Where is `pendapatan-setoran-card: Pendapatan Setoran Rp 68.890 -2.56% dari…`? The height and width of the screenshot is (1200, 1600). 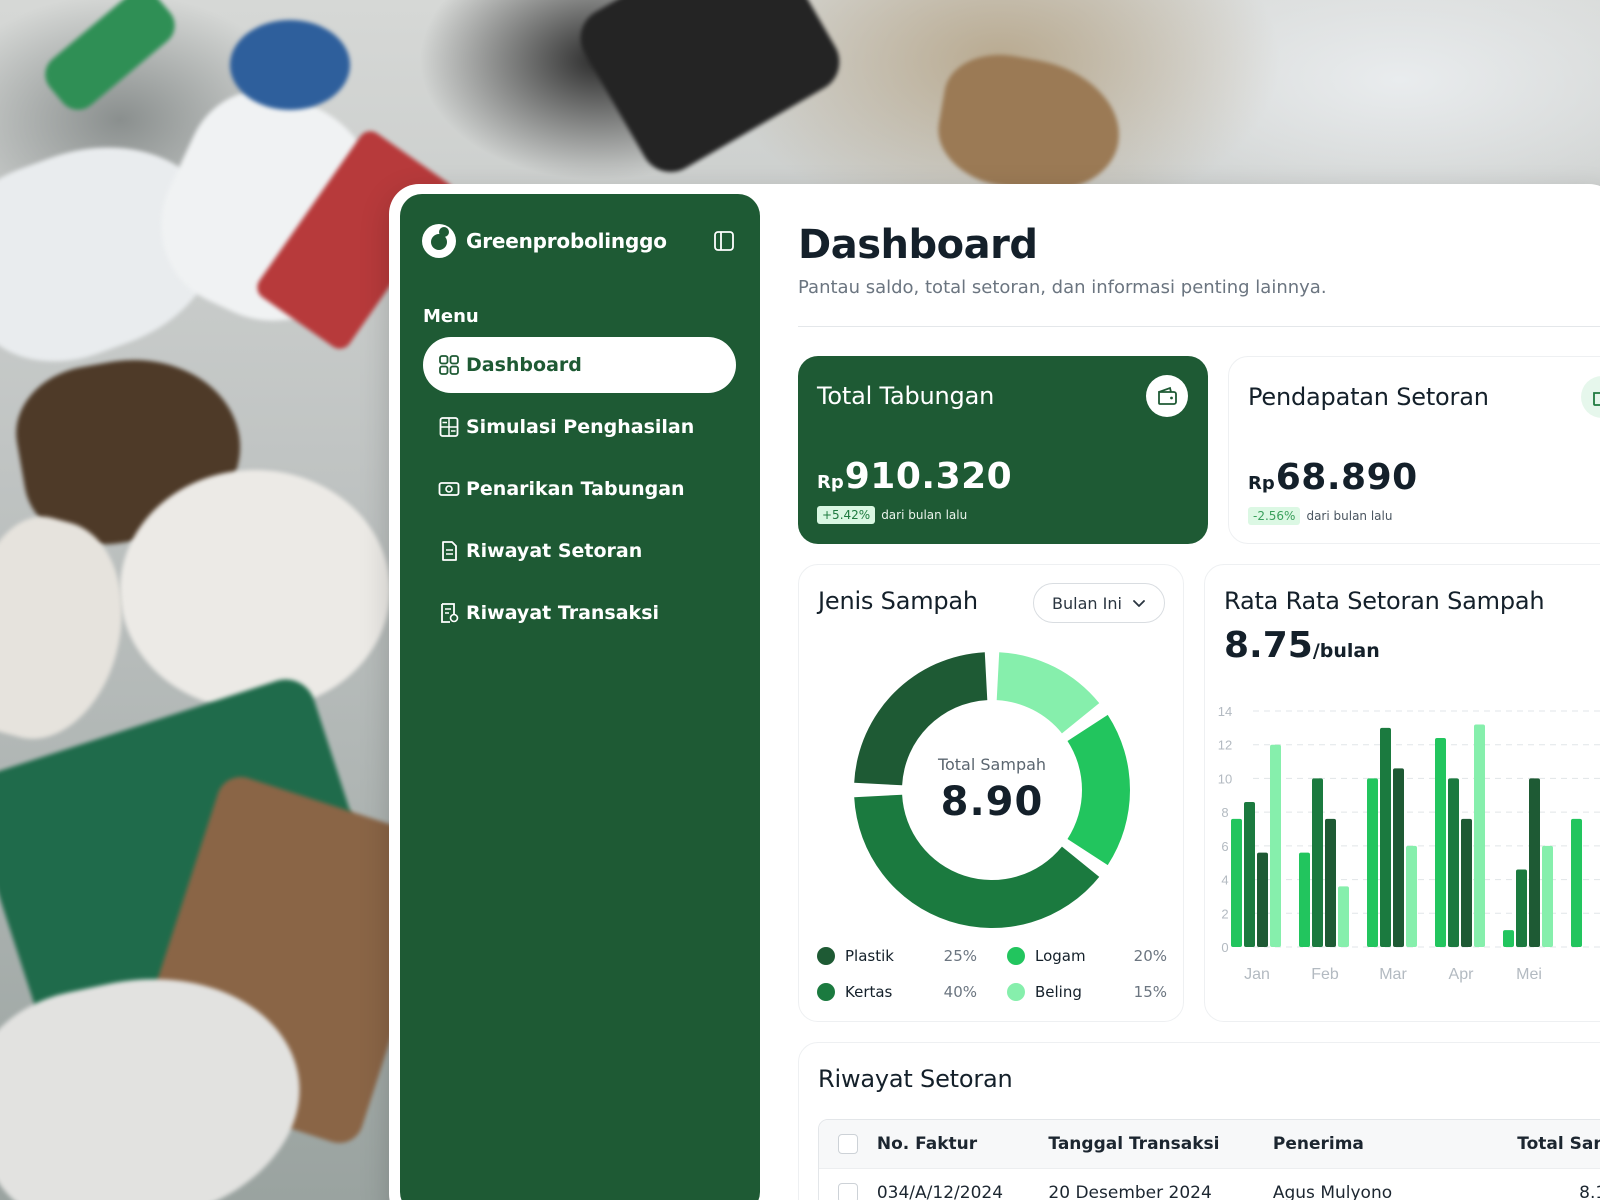 pendapatan-setoran-card: Pendapatan Setoran Rp 68.890 -2.56% dari… is located at coordinates (1414, 450).